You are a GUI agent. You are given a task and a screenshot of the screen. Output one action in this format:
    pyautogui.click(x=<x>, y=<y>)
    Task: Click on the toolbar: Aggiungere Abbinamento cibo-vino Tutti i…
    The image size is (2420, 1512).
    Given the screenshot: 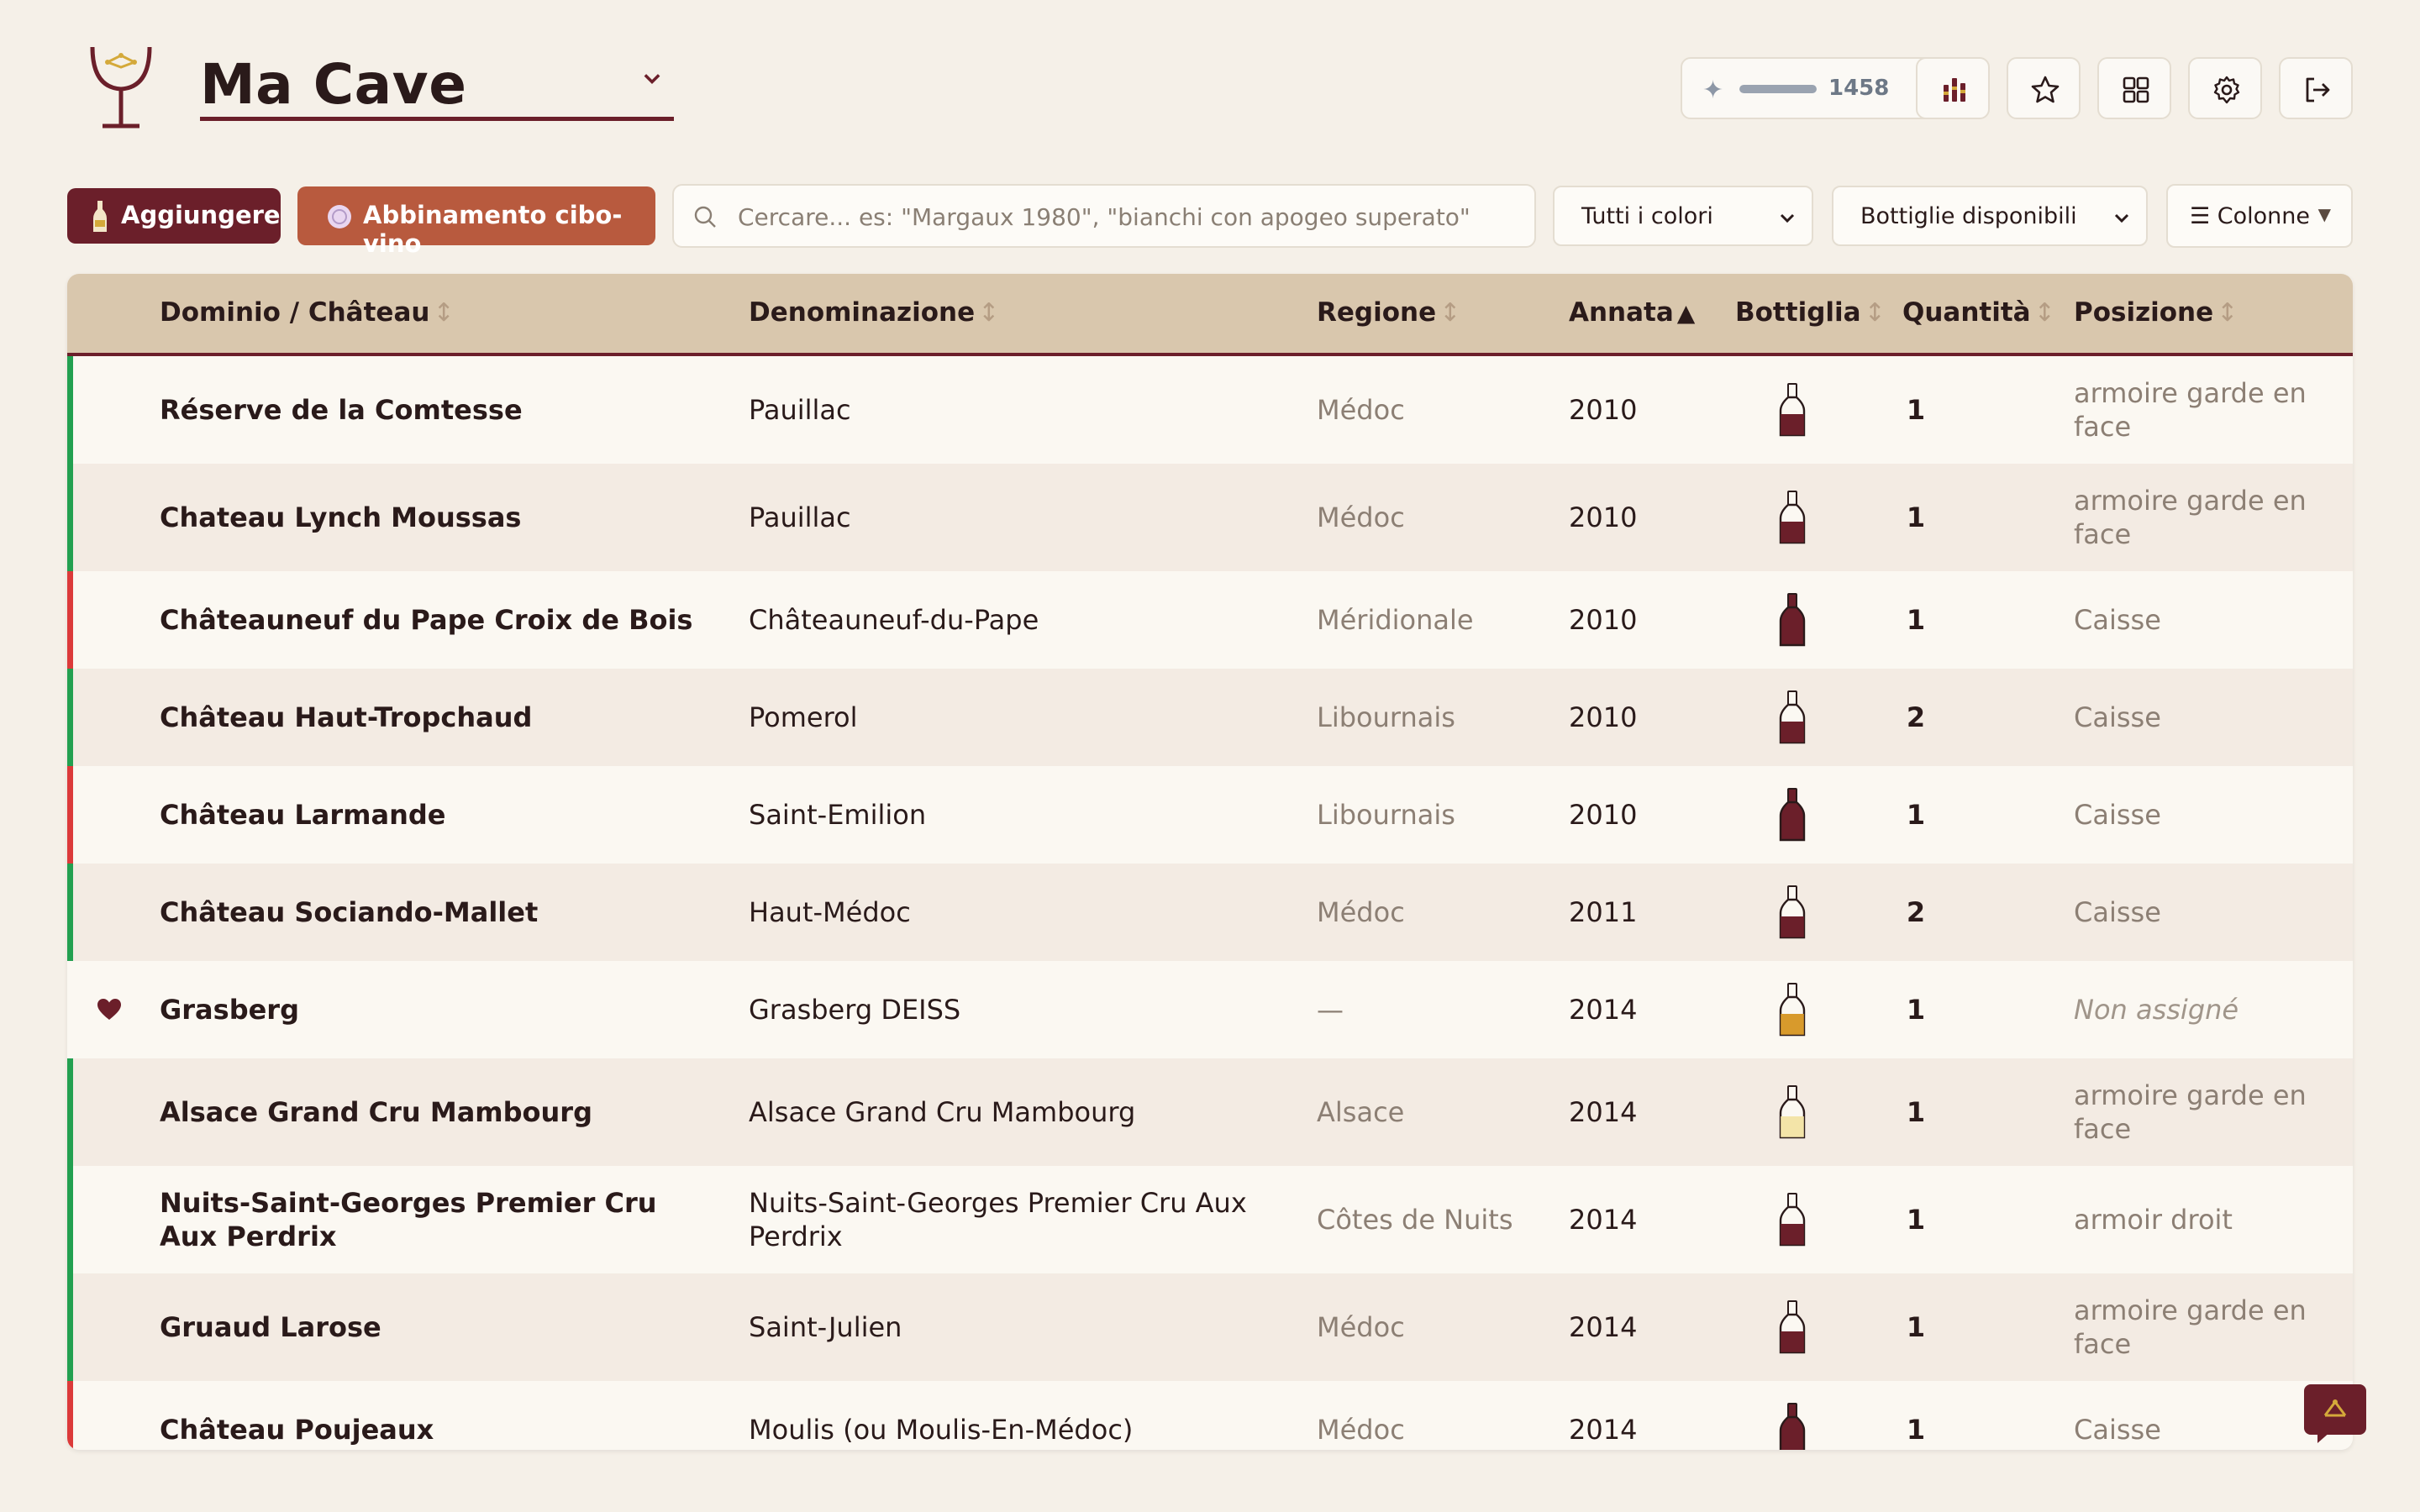 What is the action you would take?
    pyautogui.click(x=1210, y=219)
    